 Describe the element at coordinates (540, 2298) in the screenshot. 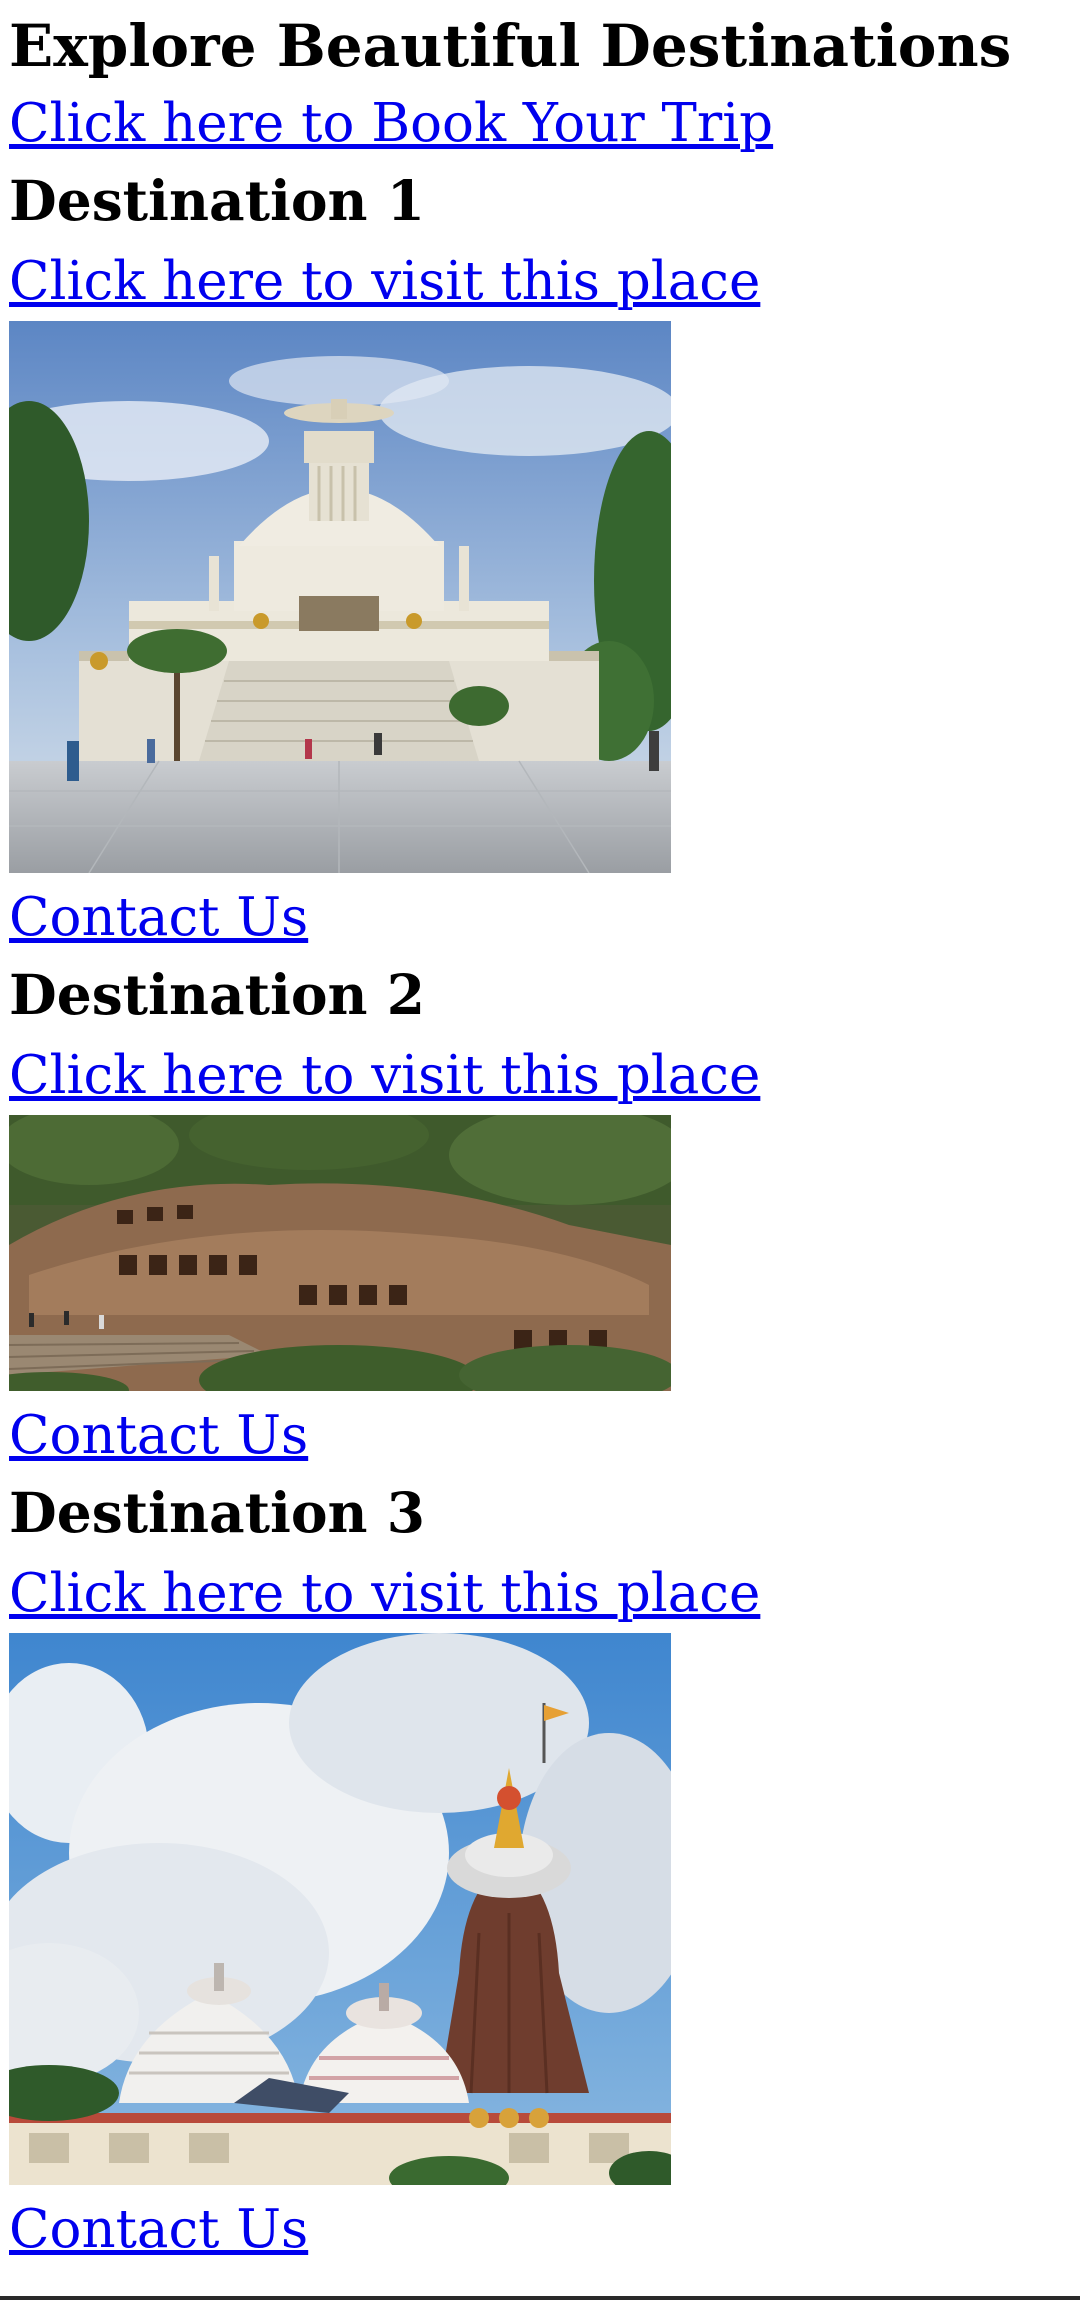

I see `bottom-bar` at that location.